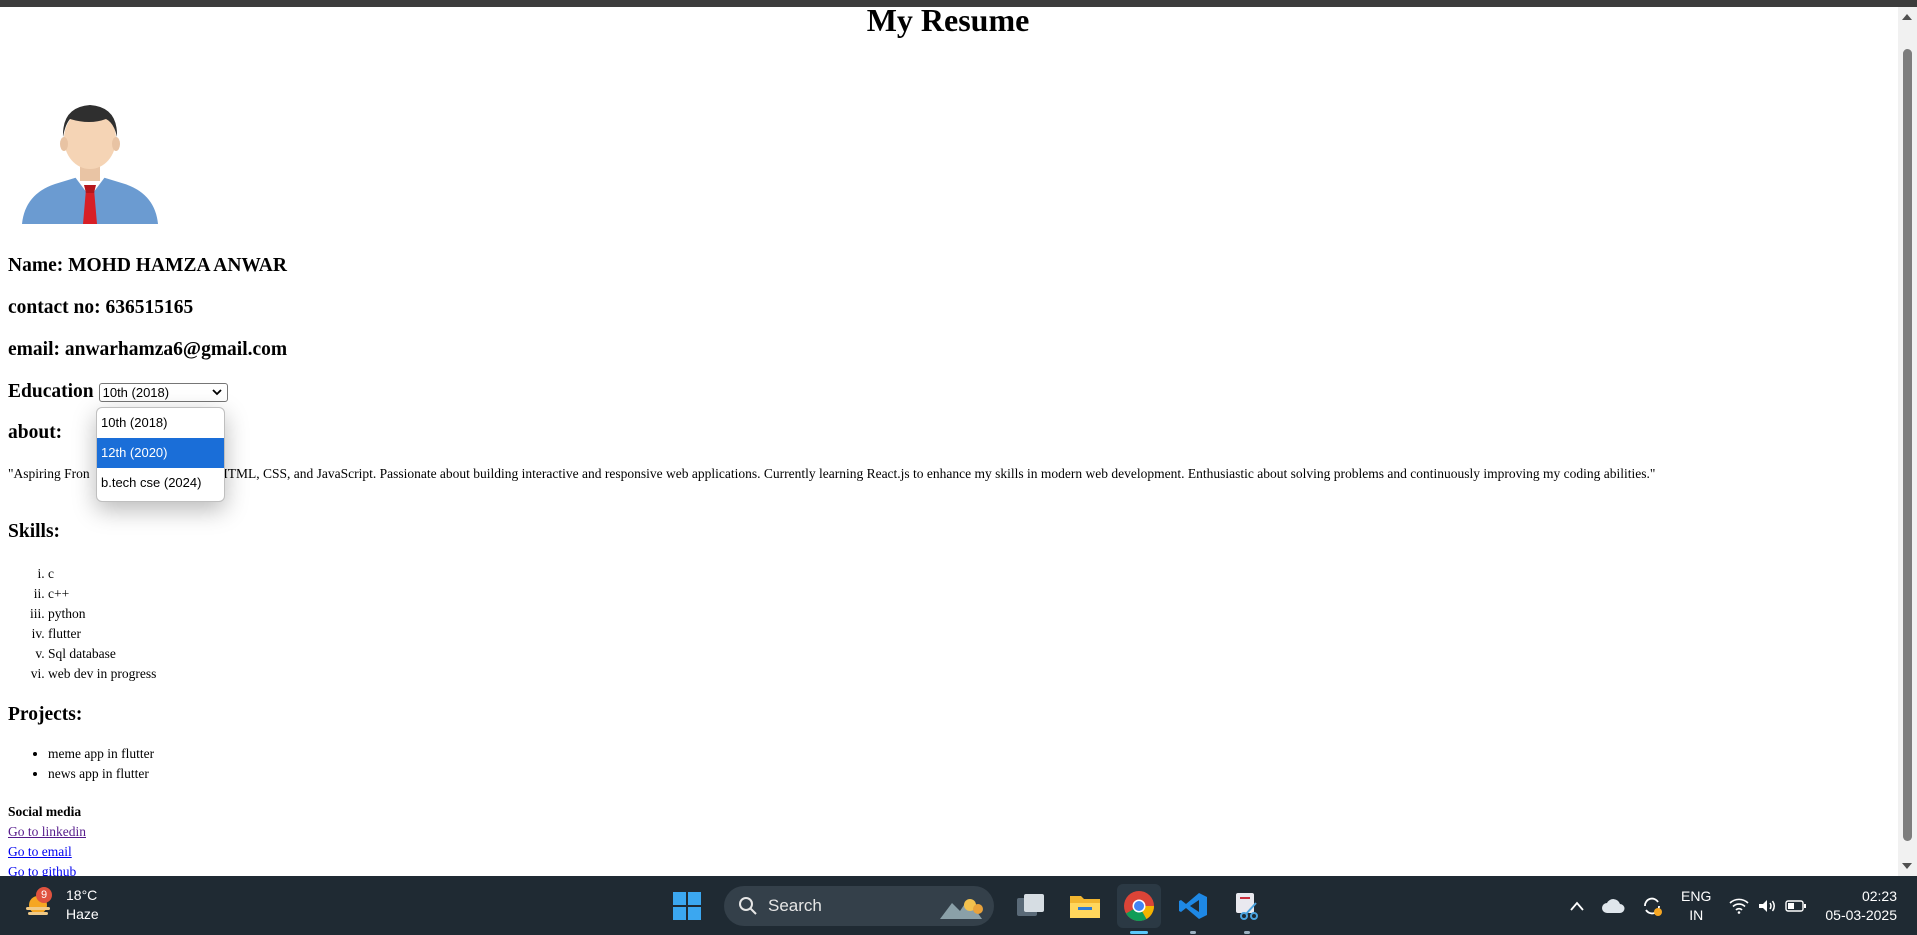 This screenshot has width=1917, height=935. I want to click on scrollbar-thumb, so click(1907, 445).